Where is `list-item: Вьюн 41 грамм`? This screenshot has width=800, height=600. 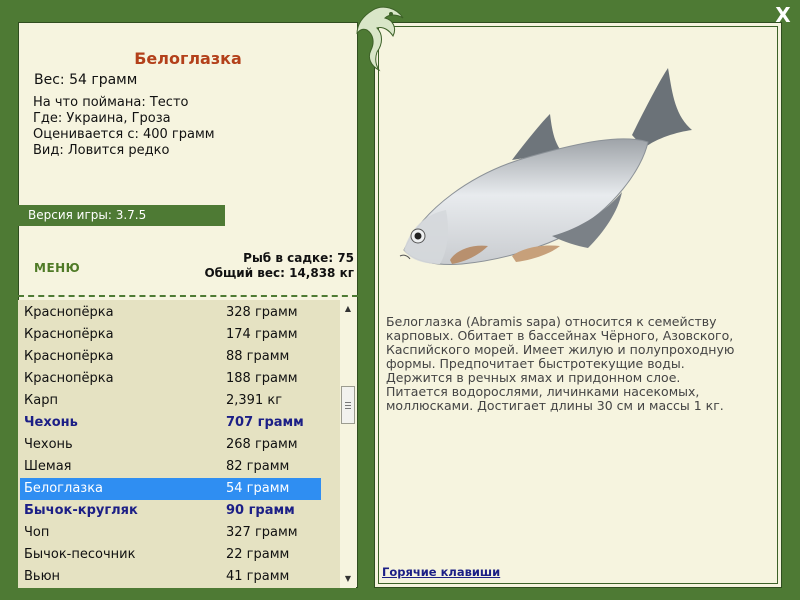
list-item: Вьюн 41 грамм is located at coordinates (170, 577).